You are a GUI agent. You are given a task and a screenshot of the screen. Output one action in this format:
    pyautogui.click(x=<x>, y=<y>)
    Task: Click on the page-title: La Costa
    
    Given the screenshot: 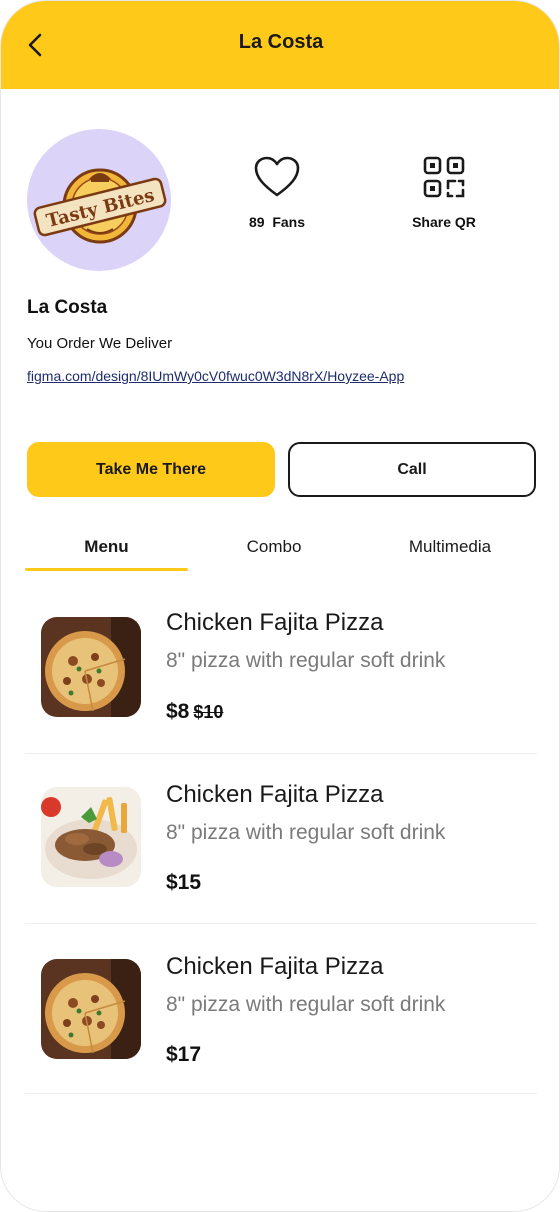 What is the action you would take?
    pyautogui.click(x=281, y=42)
    